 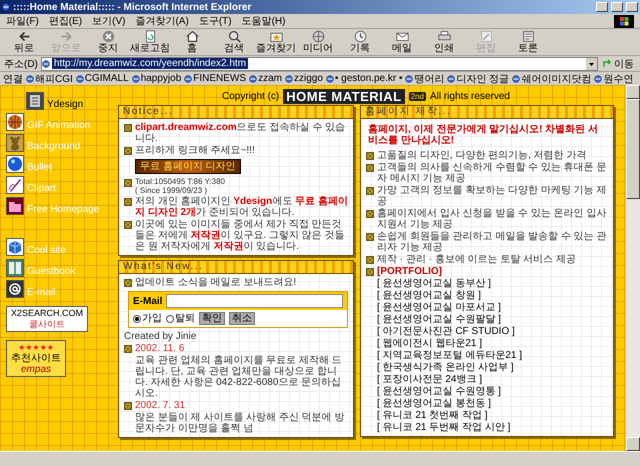 I want to click on menu-item: 편집(E), so click(x=65, y=21).